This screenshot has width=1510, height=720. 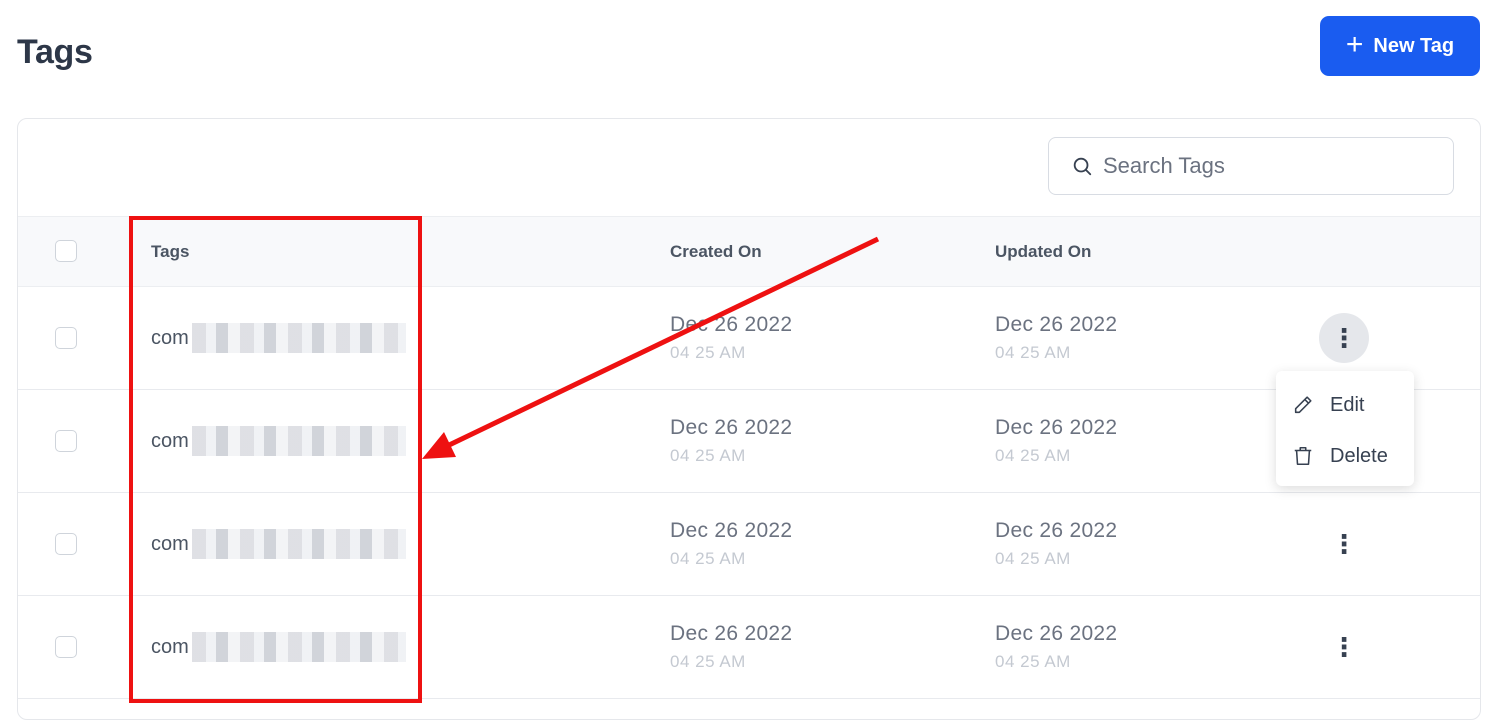 I want to click on page-title: Tags, so click(x=55, y=52).